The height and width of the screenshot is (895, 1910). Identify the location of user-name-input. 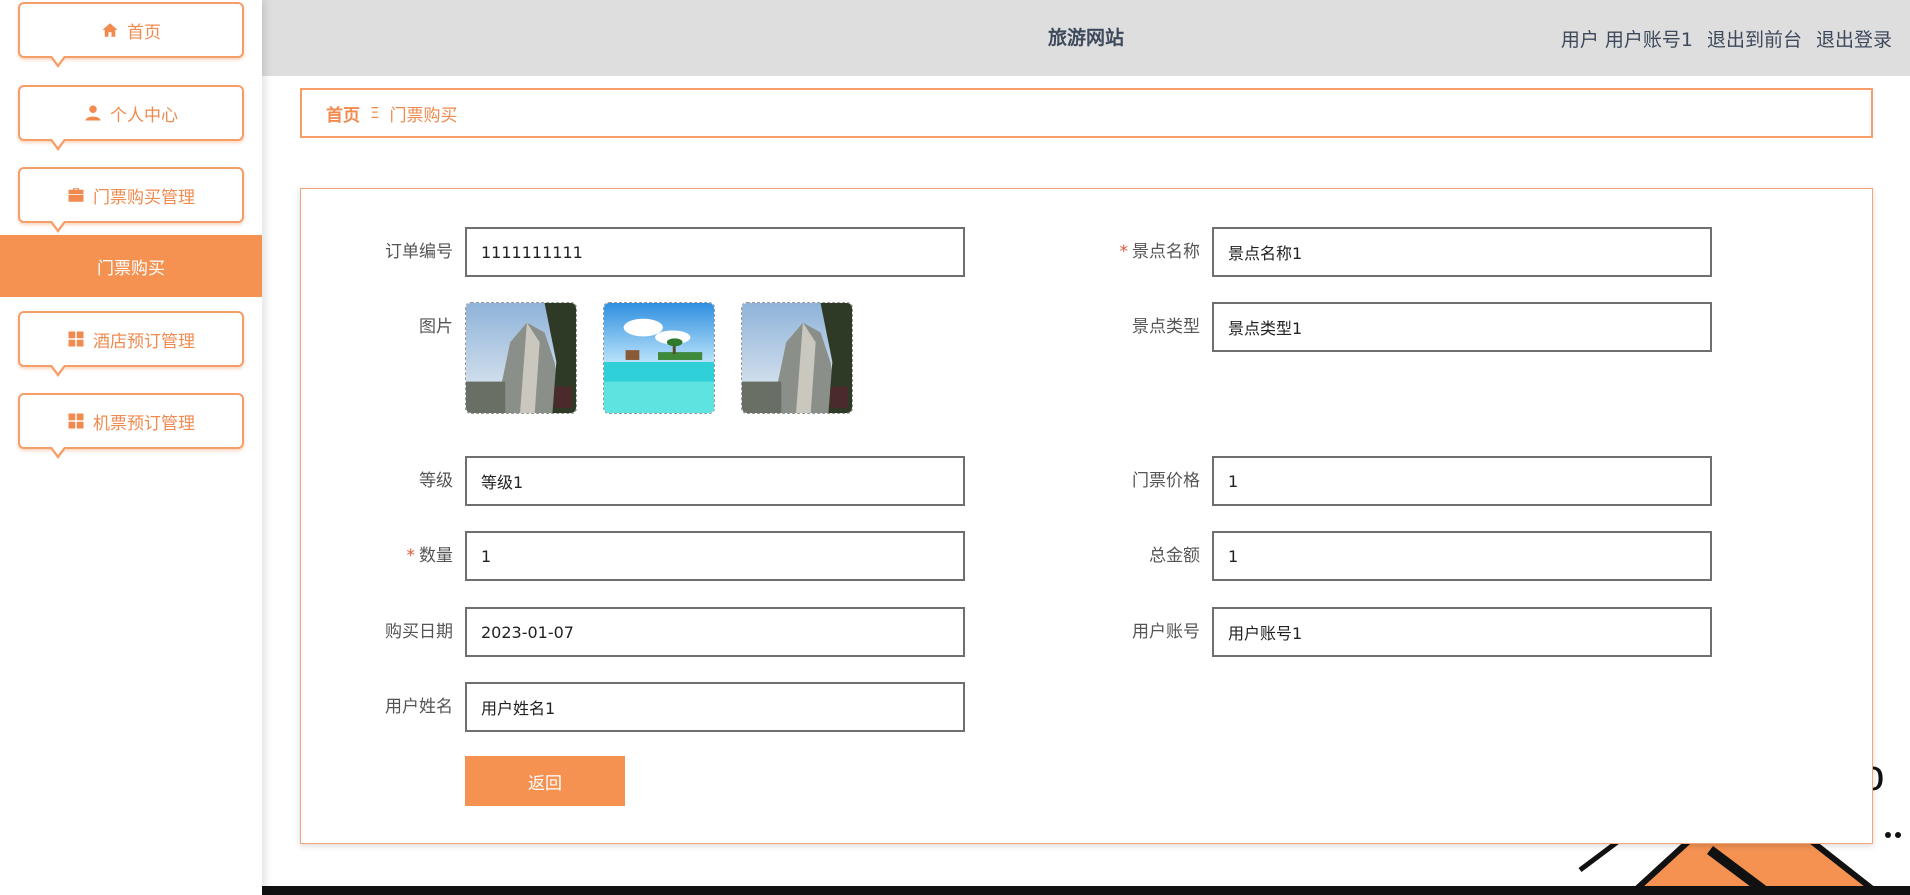
(715, 707).